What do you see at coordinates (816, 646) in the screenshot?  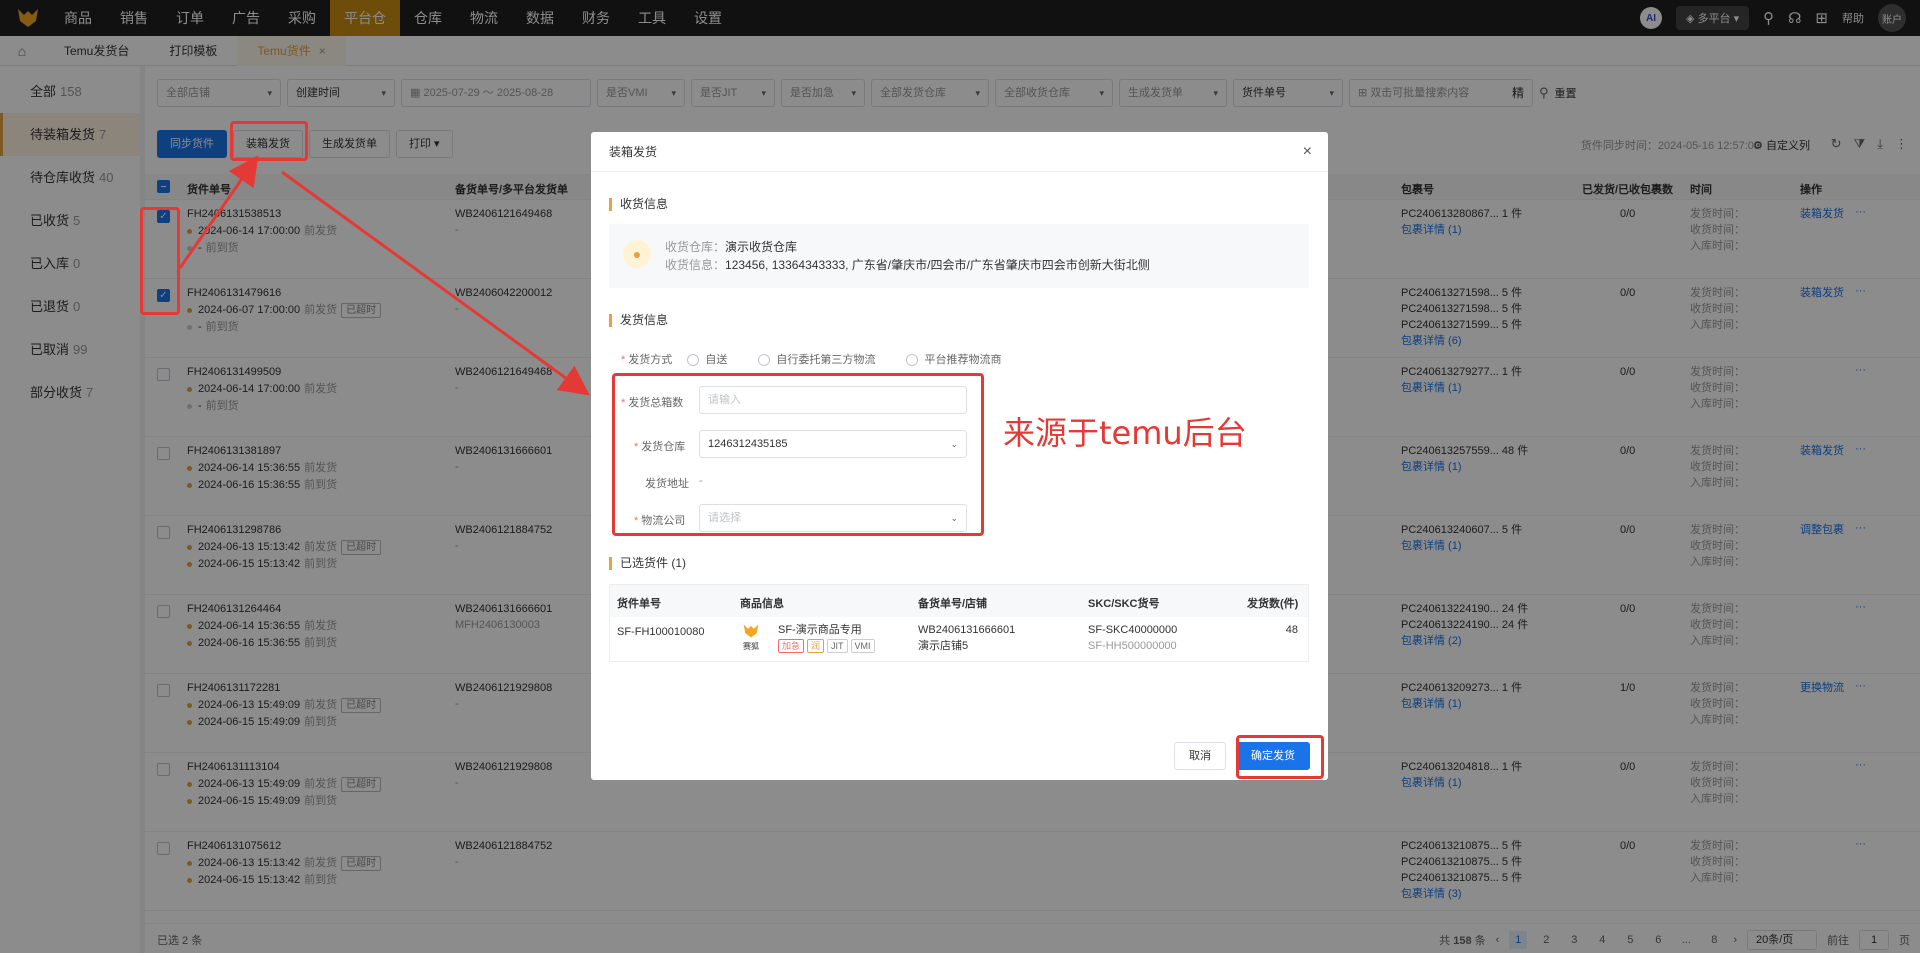 I see `tag-run: 润` at bounding box center [816, 646].